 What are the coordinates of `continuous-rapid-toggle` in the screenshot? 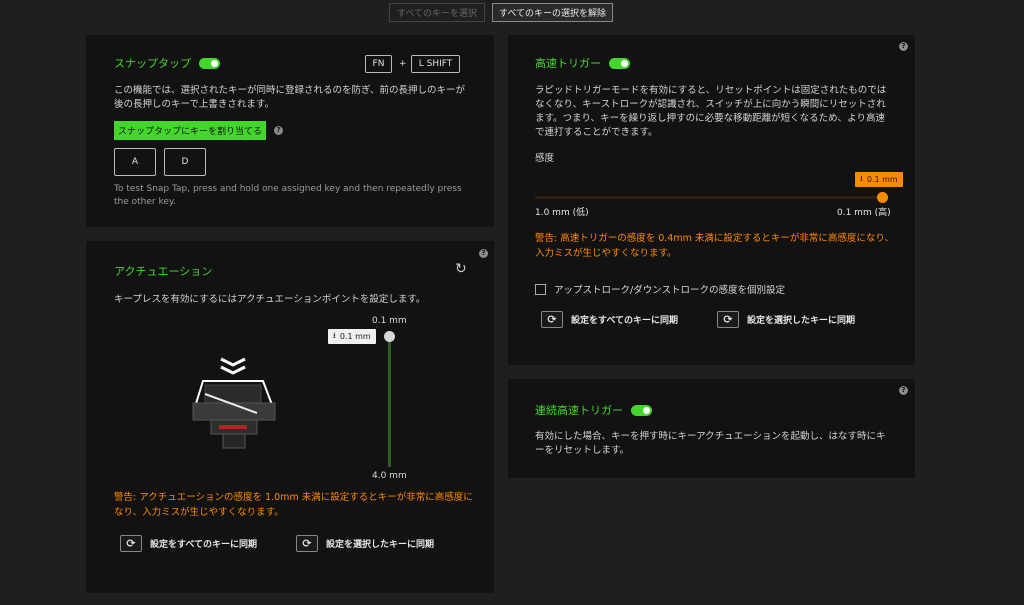 It's located at (641, 410).